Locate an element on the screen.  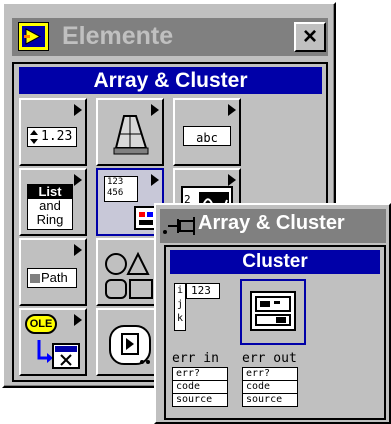
subpalette-title: Array & Cluster is located at coordinates (271, 223).